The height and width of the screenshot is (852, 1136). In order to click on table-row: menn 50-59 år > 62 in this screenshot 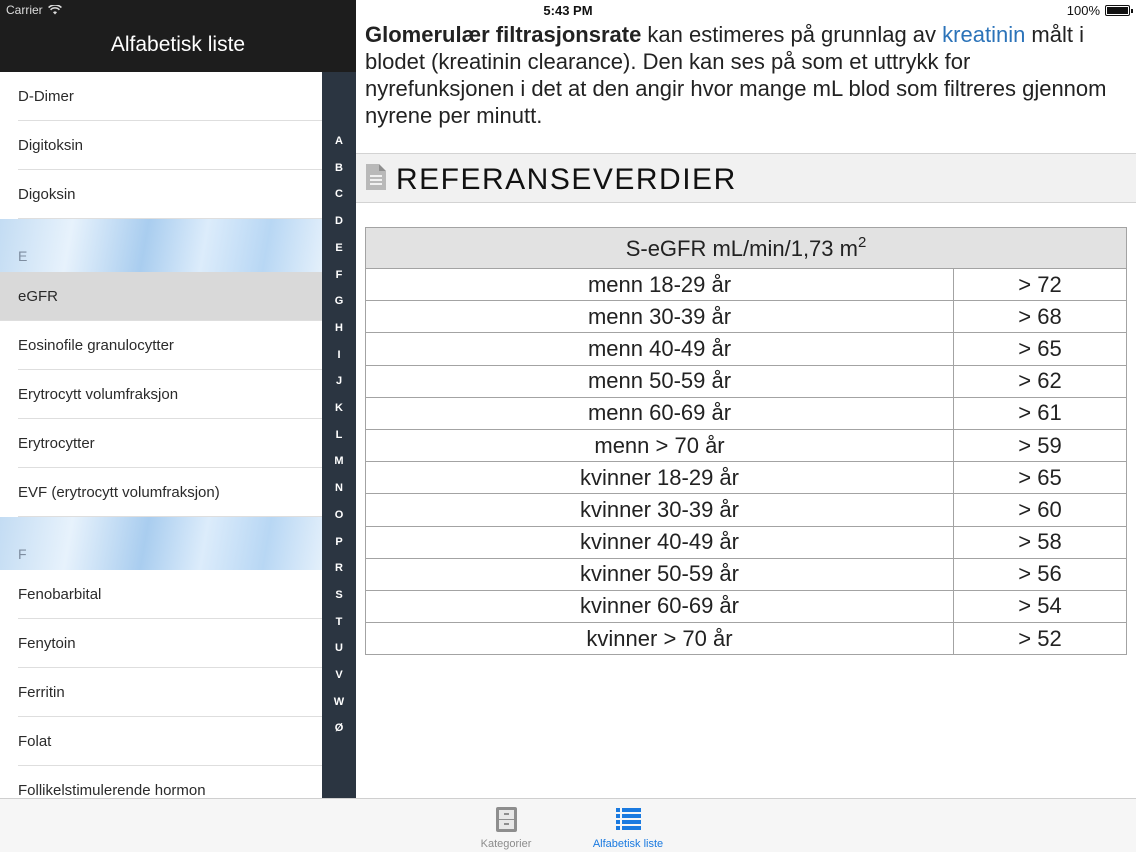, I will do `click(746, 381)`.